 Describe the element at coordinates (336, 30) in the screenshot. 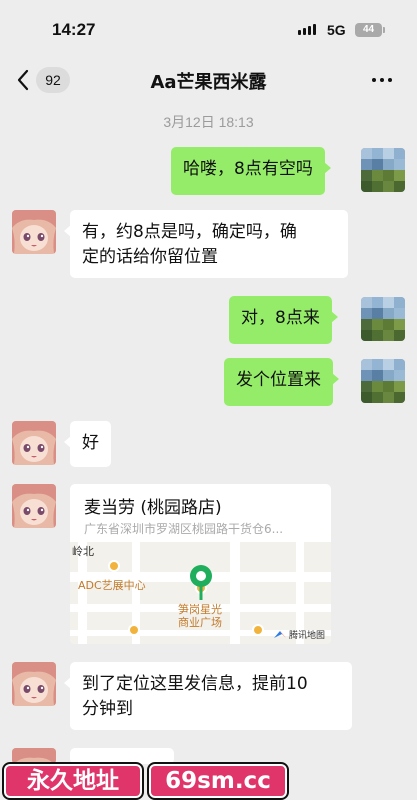

I see `network-type: 5G` at that location.